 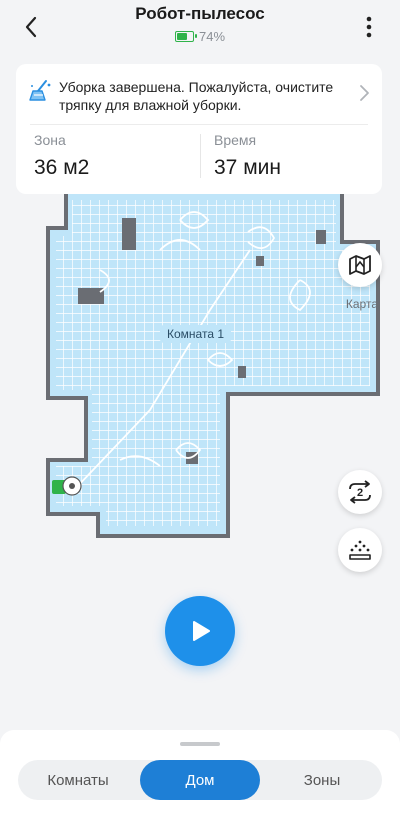 I want to click on mop-cleaning-icon, so click(x=40, y=90).